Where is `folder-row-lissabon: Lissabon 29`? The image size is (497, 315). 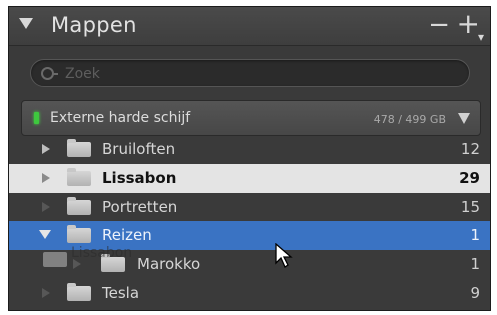 folder-row-lissabon: Lissabon 29 is located at coordinates (249, 178).